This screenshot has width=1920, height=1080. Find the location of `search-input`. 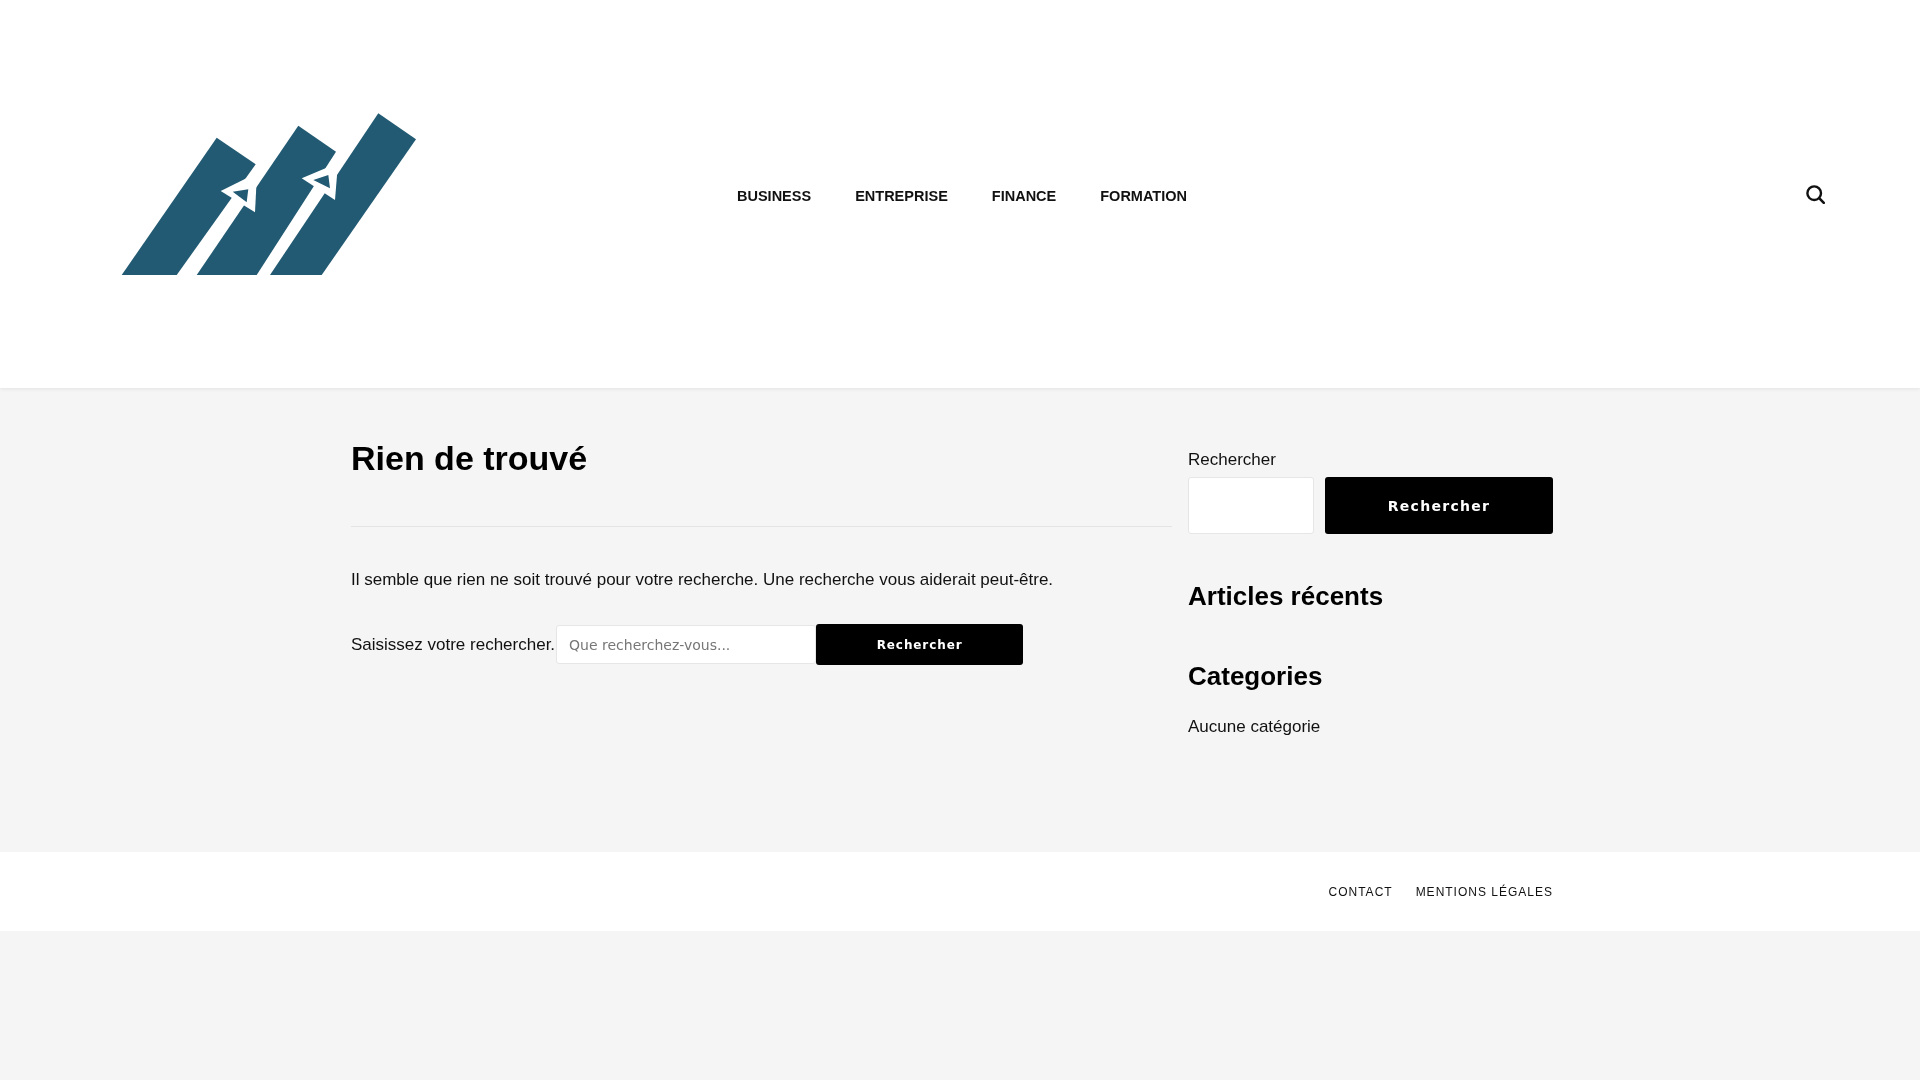

search-input is located at coordinates (1251, 505).